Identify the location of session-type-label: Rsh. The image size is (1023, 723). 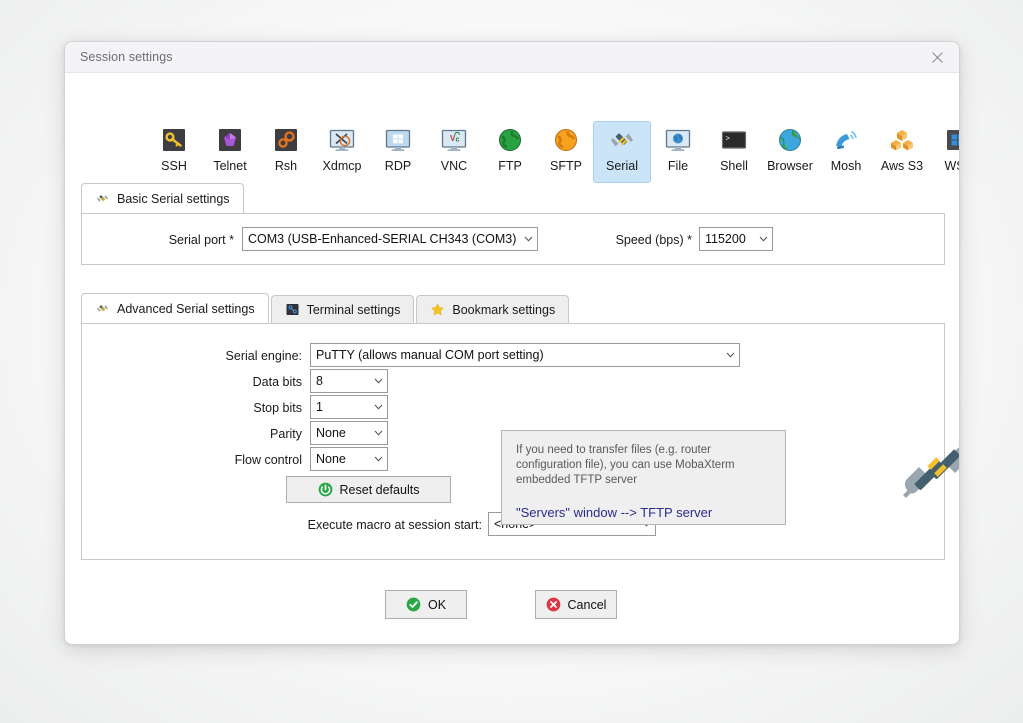
(286, 166).